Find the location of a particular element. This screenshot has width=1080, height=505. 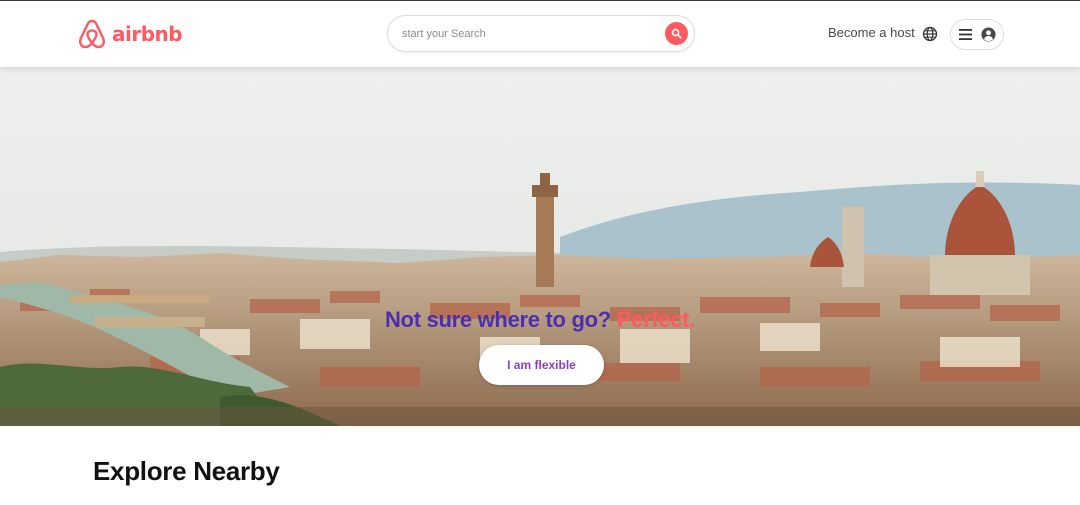

search-button is located at coordinates (676, 33).